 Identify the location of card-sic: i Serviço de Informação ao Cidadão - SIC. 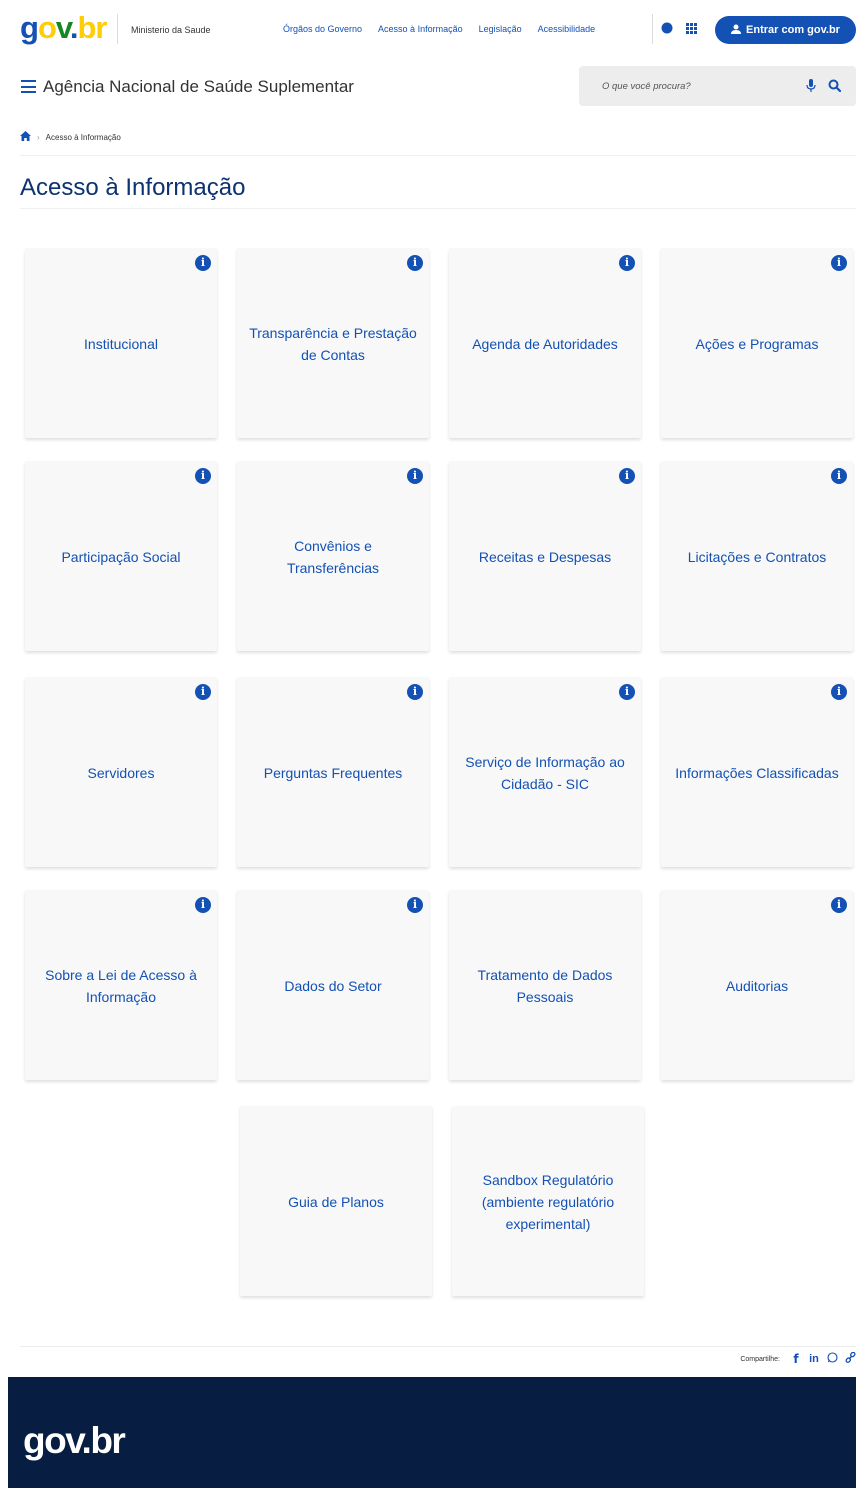
(545, 772).